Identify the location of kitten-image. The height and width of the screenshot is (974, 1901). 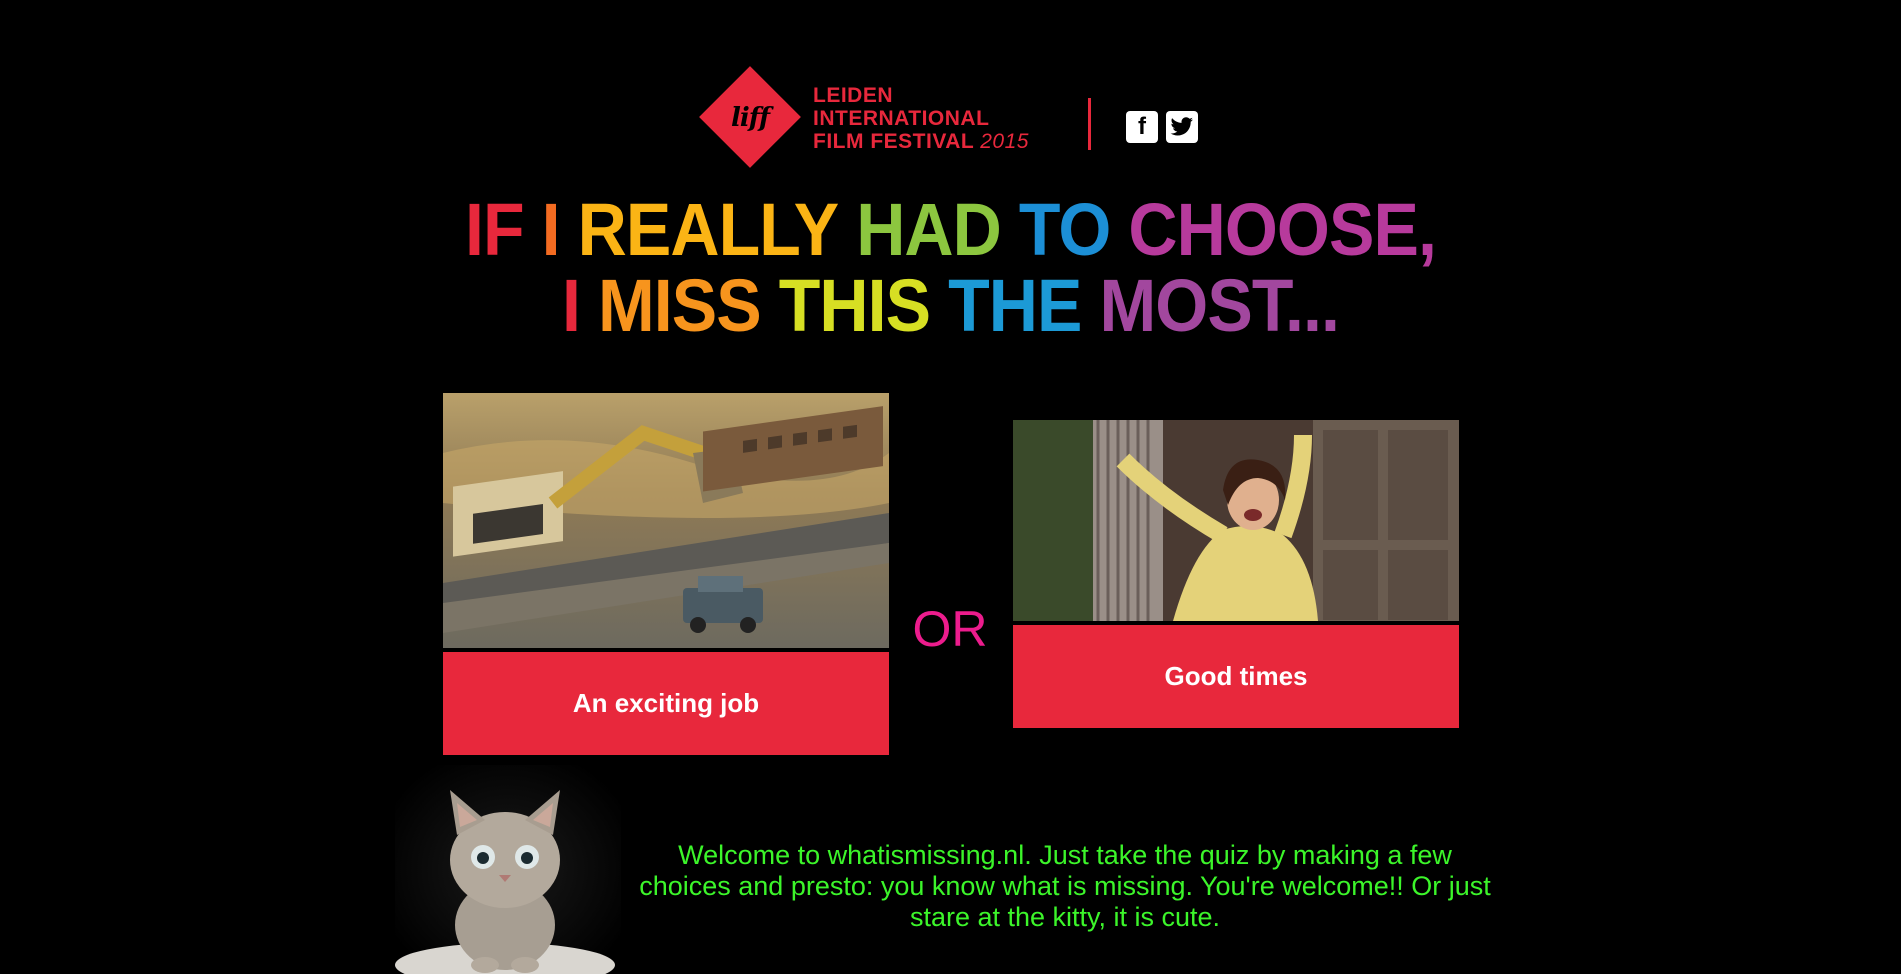
(508, 869).